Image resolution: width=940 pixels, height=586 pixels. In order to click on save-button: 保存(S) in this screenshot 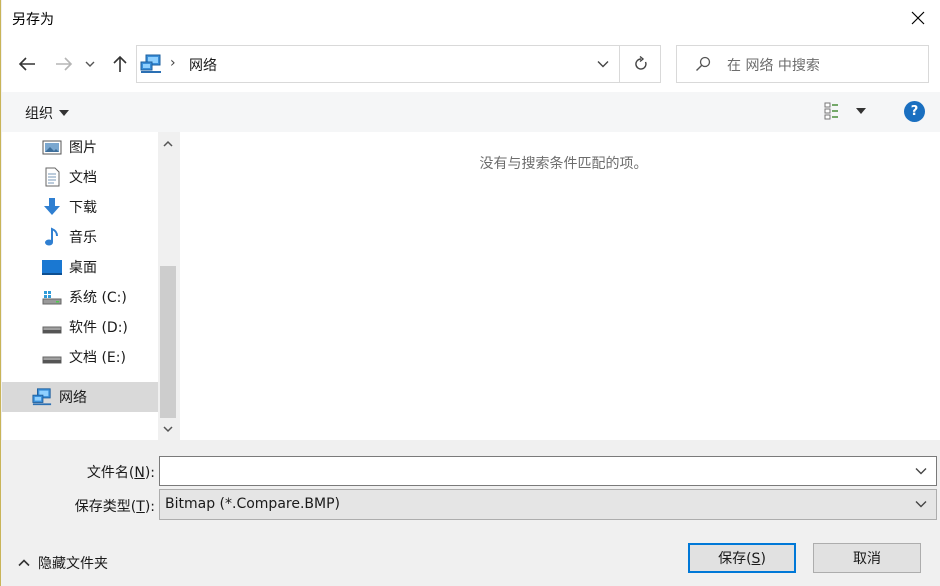, I will do `click(742, 558)`.